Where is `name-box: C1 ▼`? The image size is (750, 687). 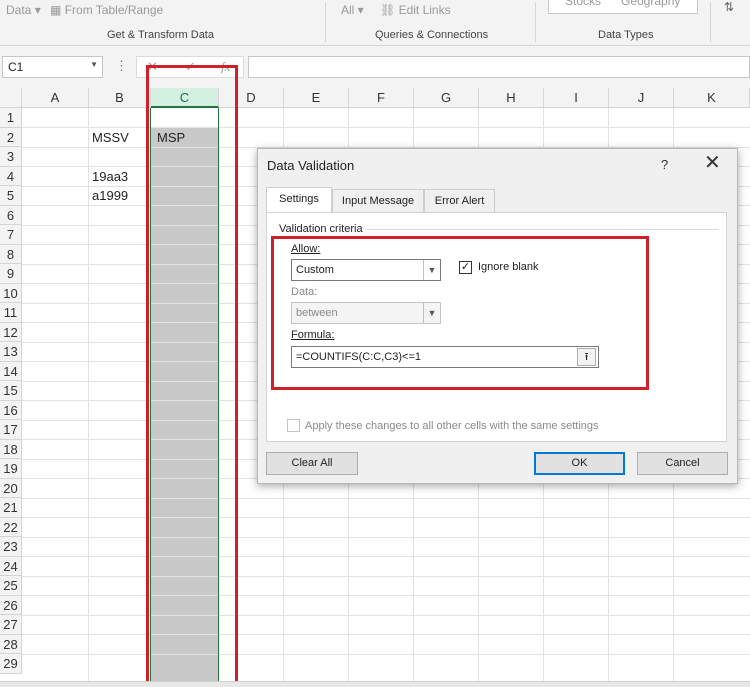 name-box: C1 ▼ is located at coordinates (52, 67).